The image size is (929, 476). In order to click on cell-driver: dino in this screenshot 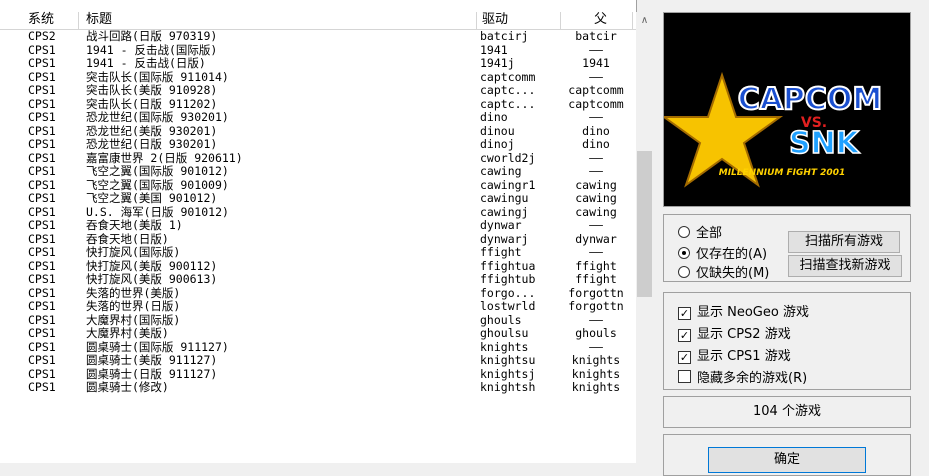, I will do `click(494, 117)`.